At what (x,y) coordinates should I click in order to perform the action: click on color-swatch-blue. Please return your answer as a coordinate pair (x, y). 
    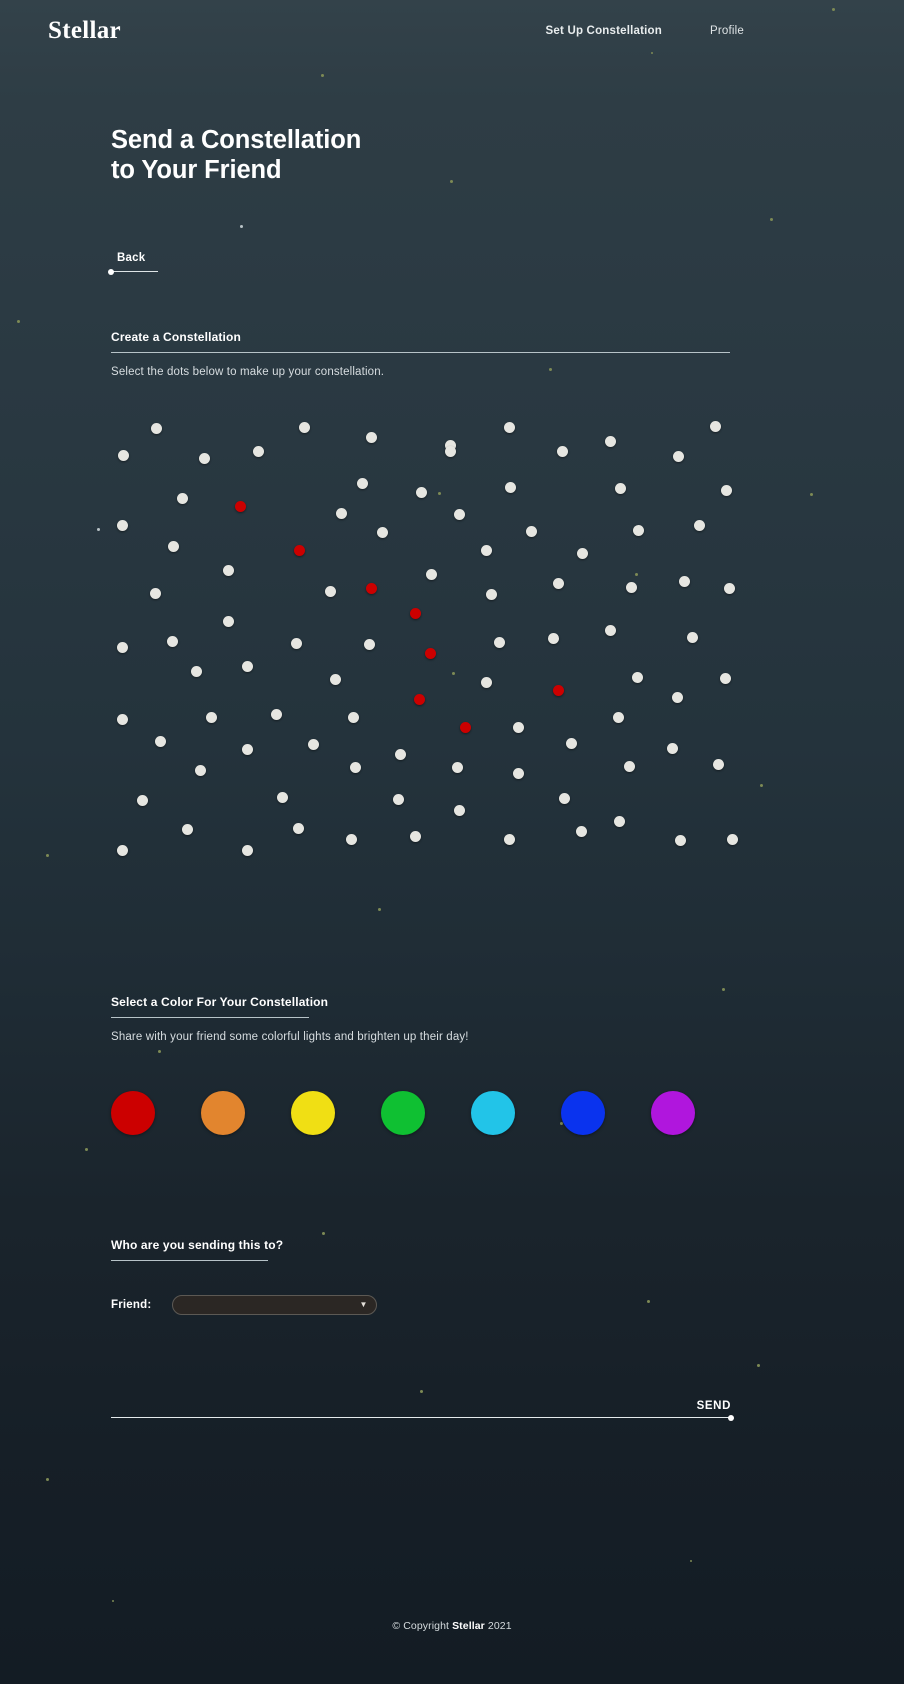
    Looking at the image, I should click on (583, 1113).